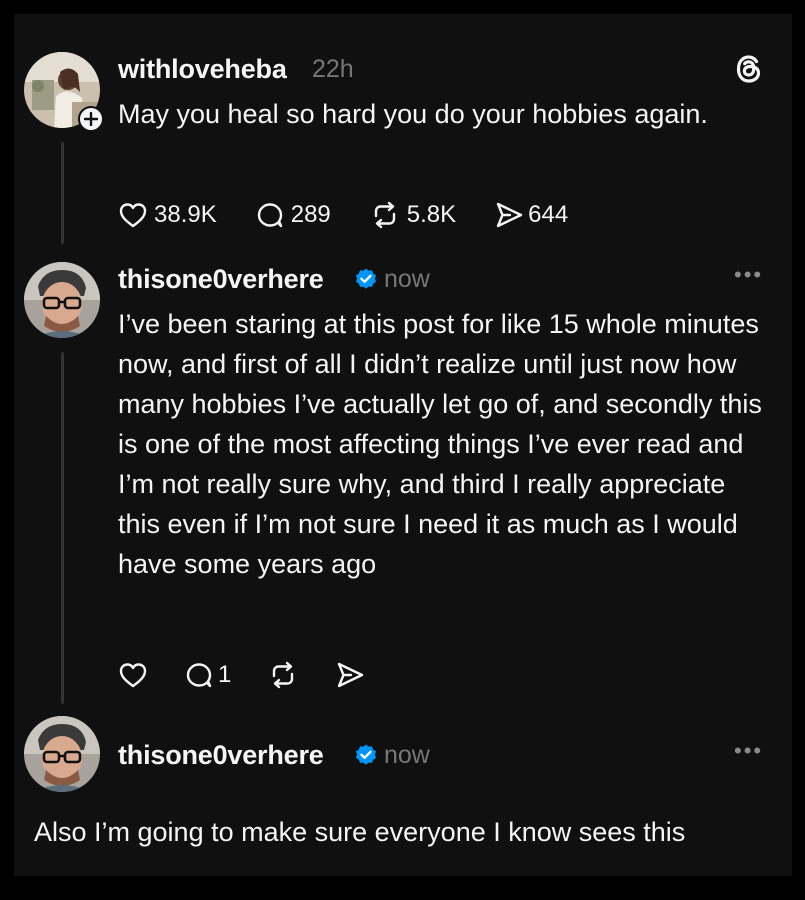  I want to click on reply-count: 1, so click(225, 674).